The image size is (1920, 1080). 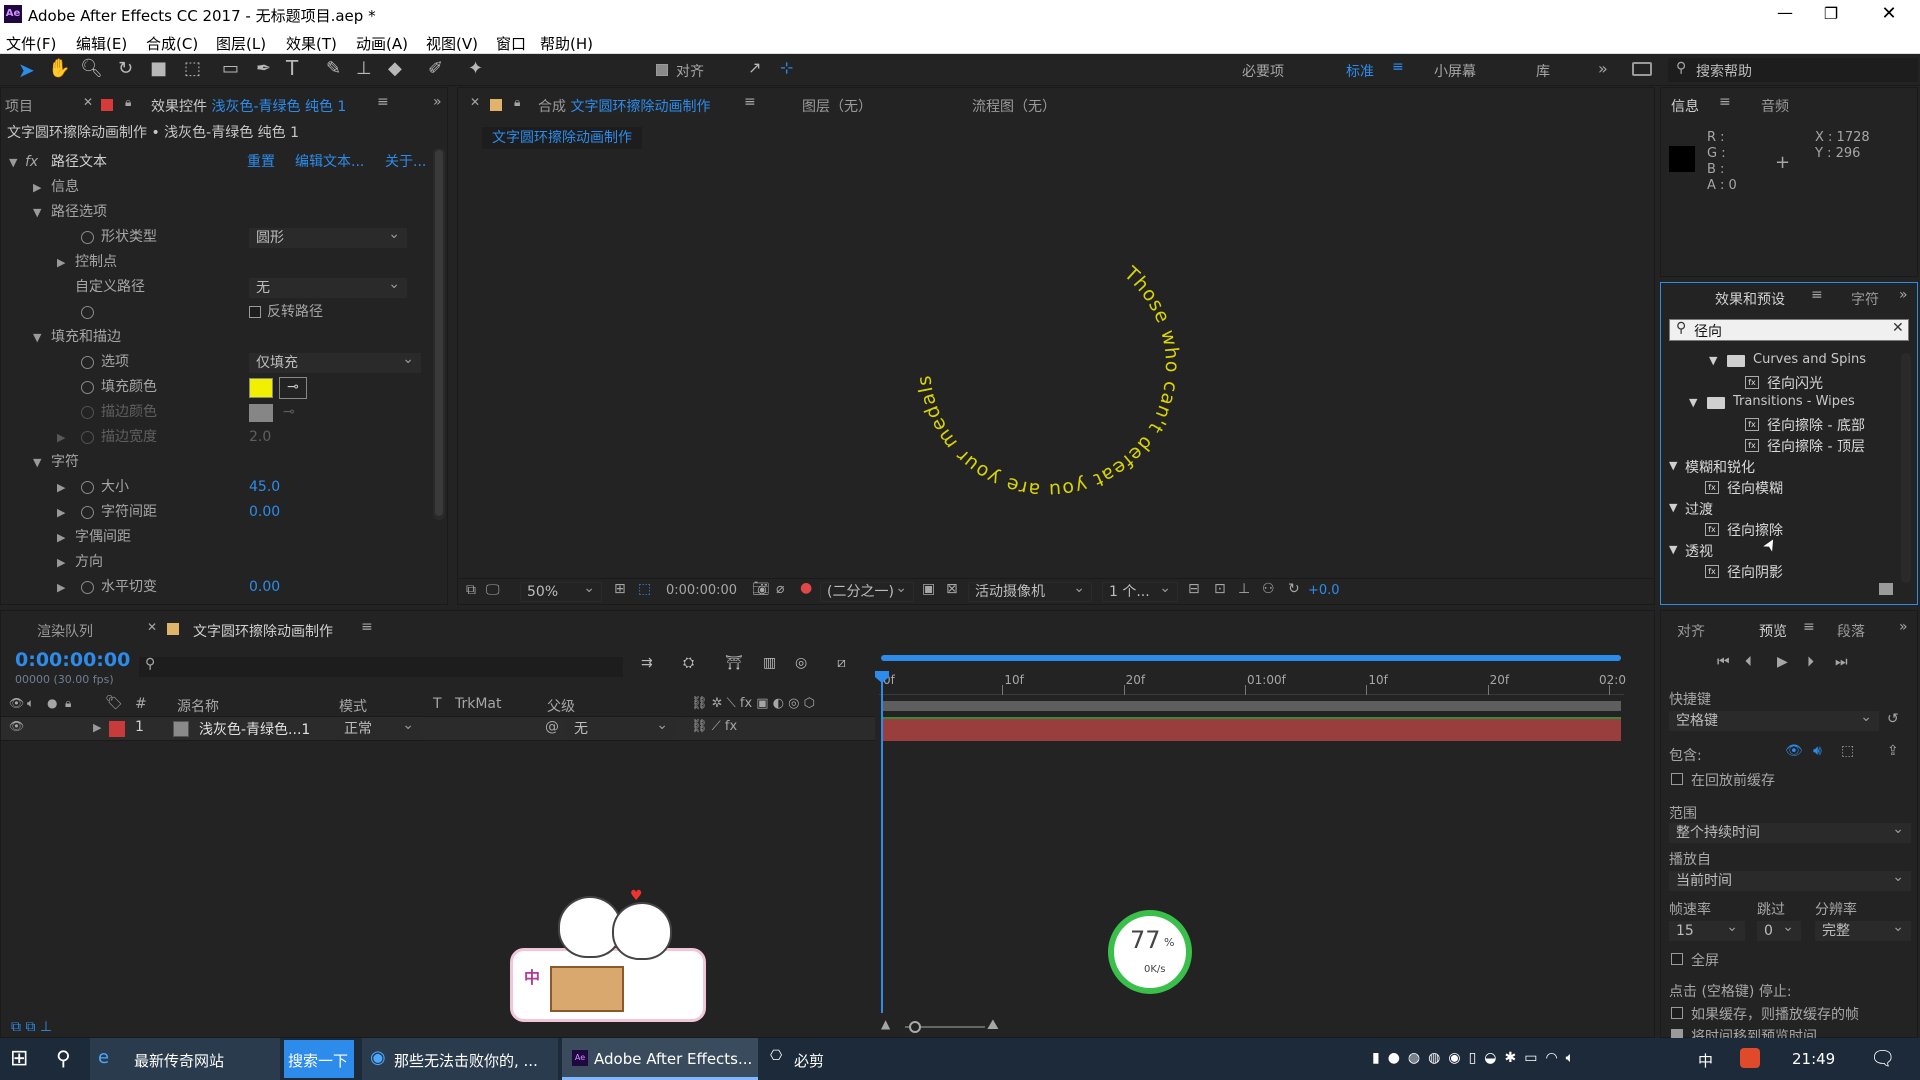 What do you see at coordinates (215, 262) in the screenshot?
I see `control-points-row: ▶ 控制点` at bounding box center [215, 262].